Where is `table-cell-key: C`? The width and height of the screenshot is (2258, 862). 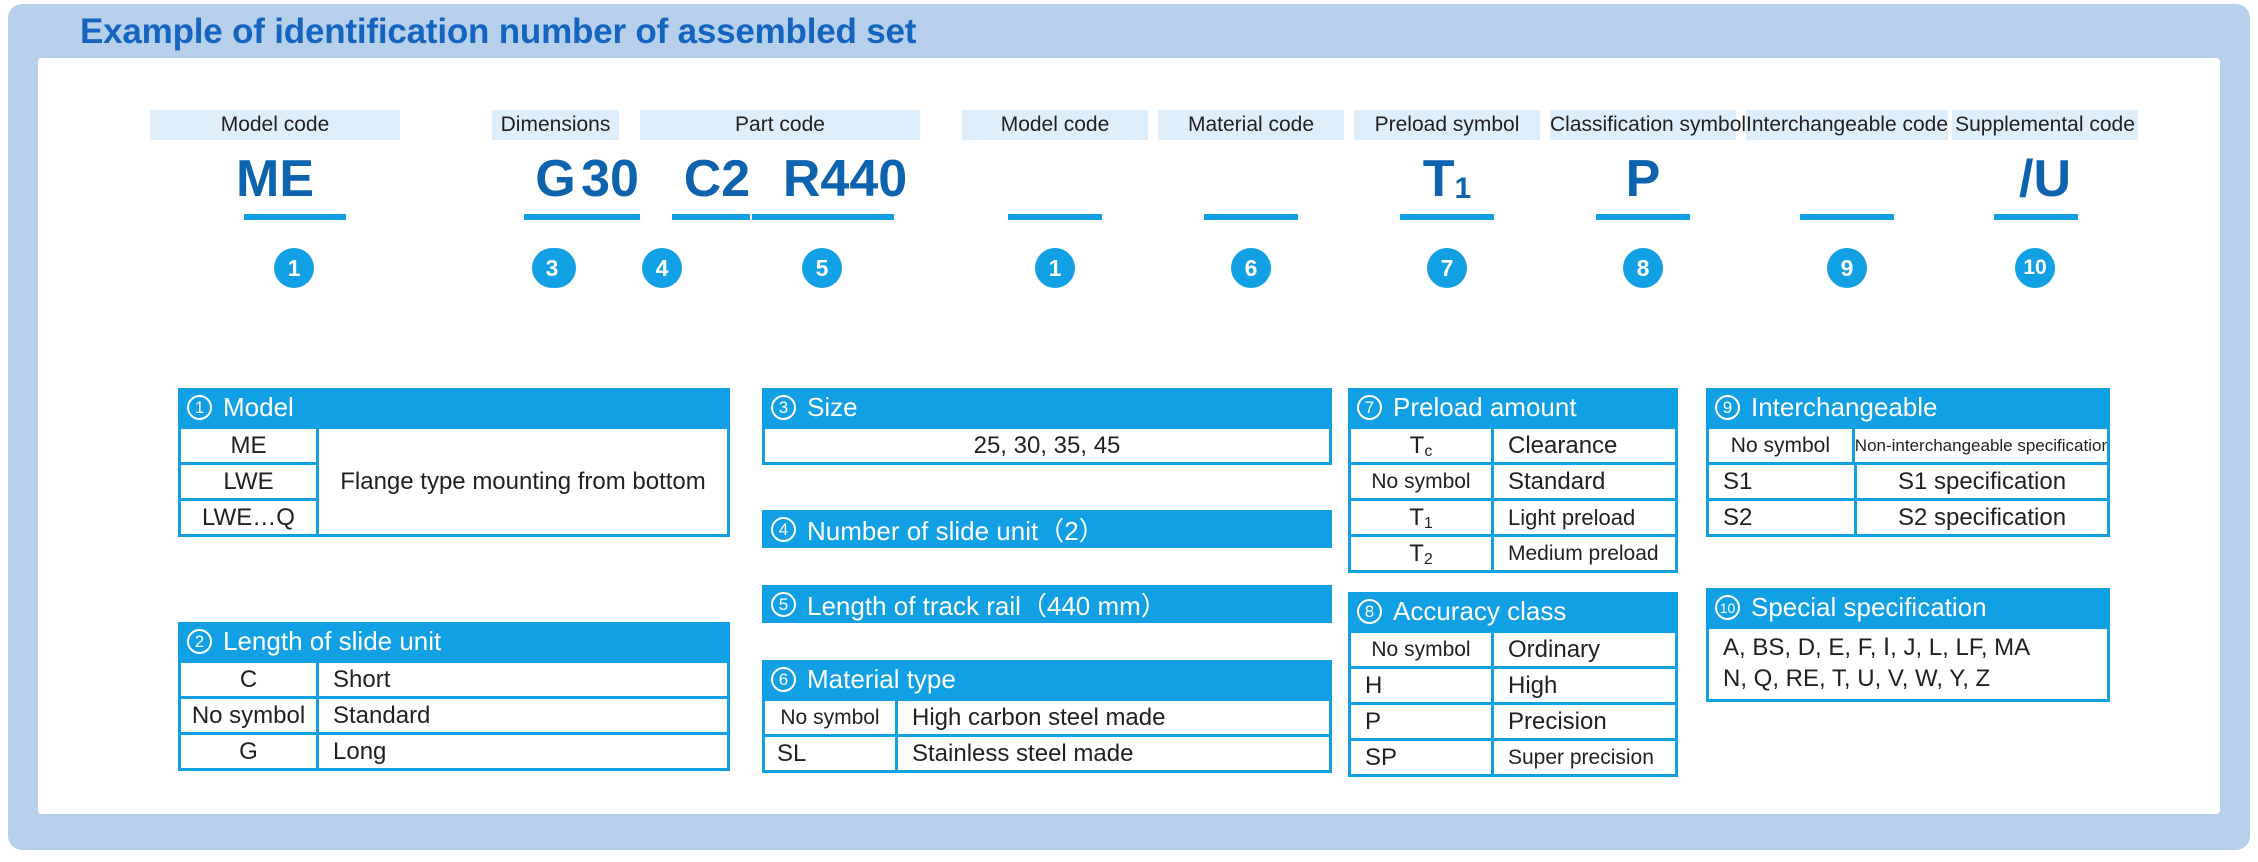 table-cell-key: C is located at coordinates (248, 679).